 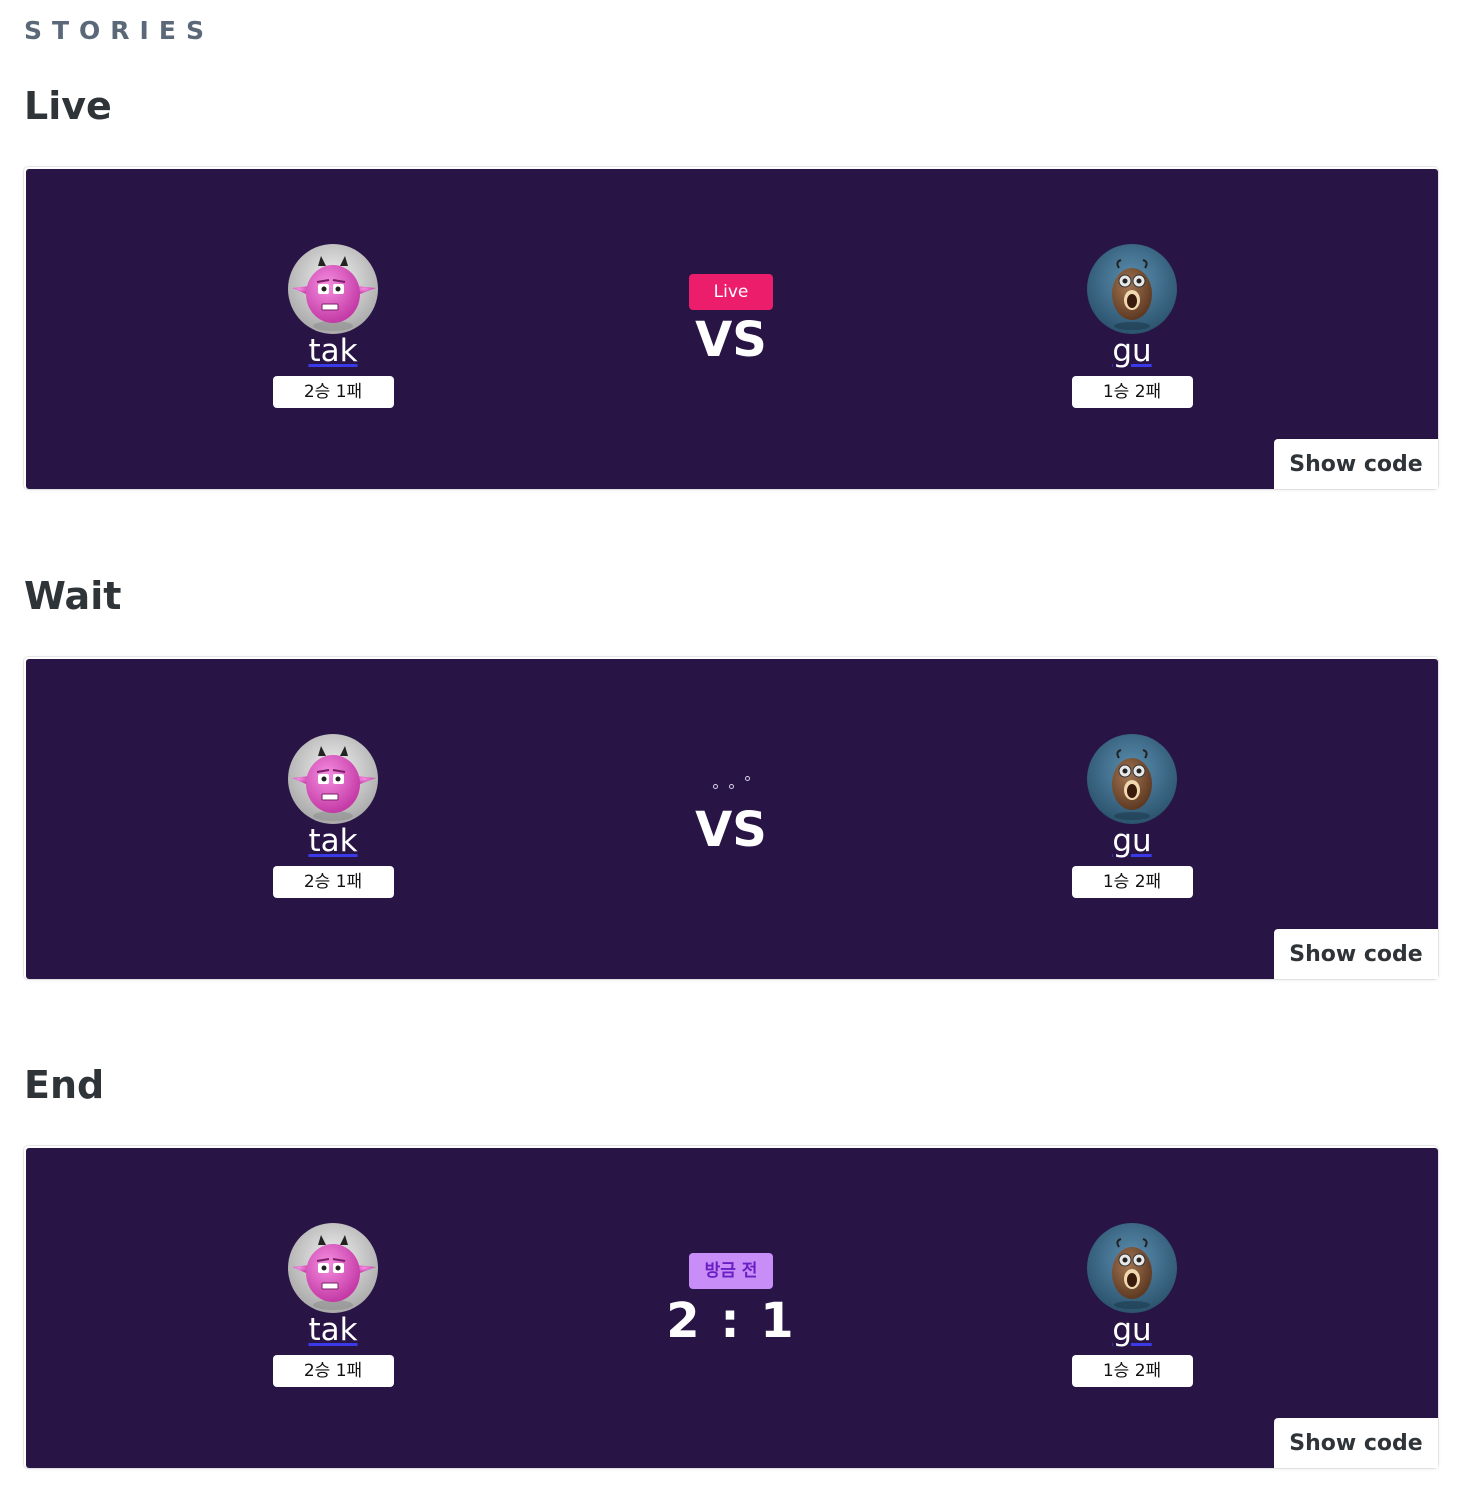 What do you see at coordinates (731, 292) in the screenshot?
I see `live-badge: Live` at bounding box center [731, 292].